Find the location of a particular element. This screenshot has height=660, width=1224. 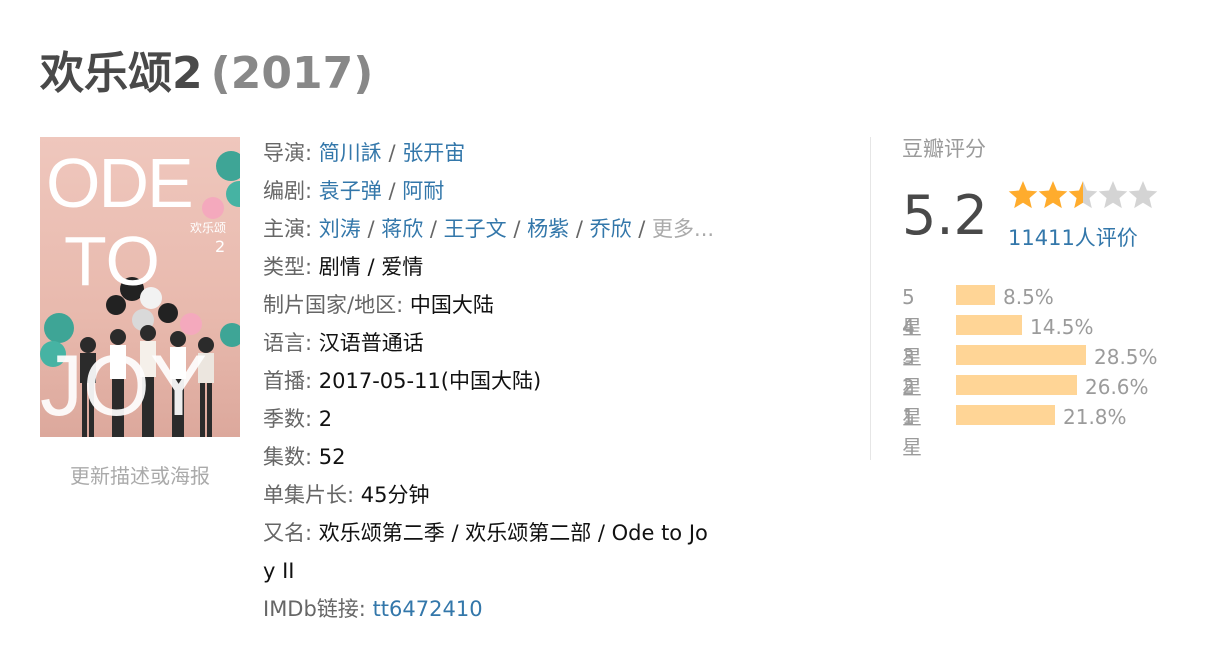

runtime-value: 45分钟 is located at coordinates (395, 495).